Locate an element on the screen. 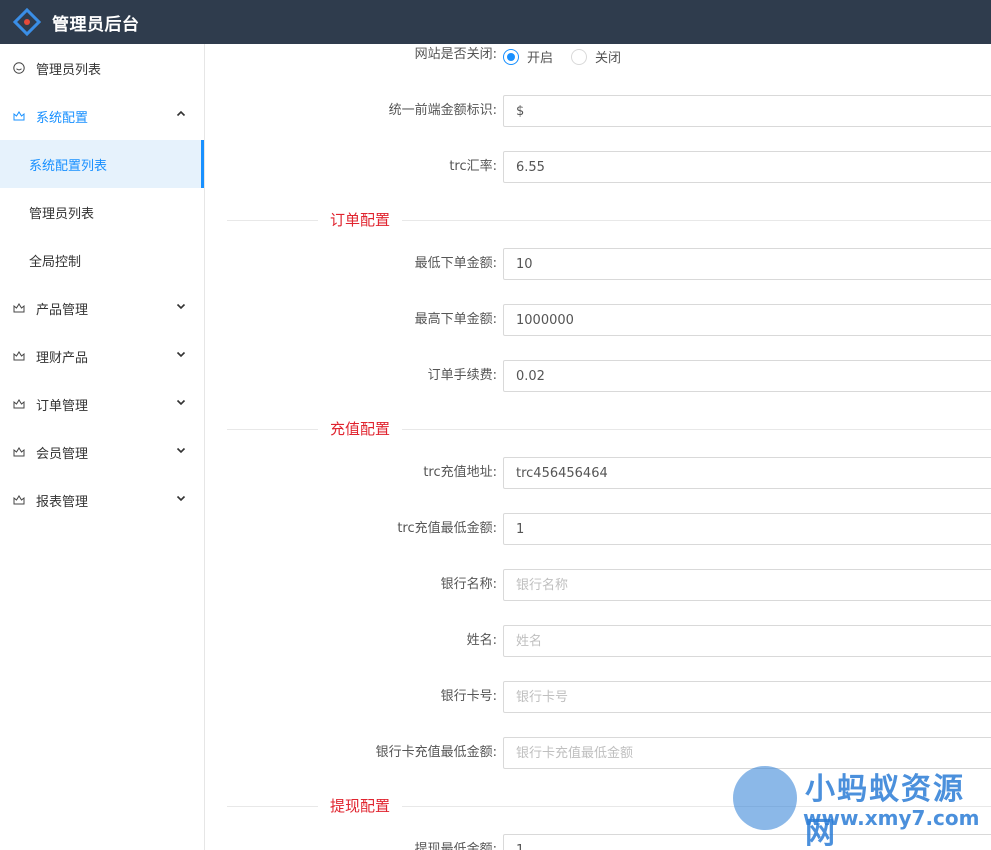 The width and height of the screenshot is (991, 850). sidebar-item-admin-list: 管理员列表 is located at coordinates (102, 68).